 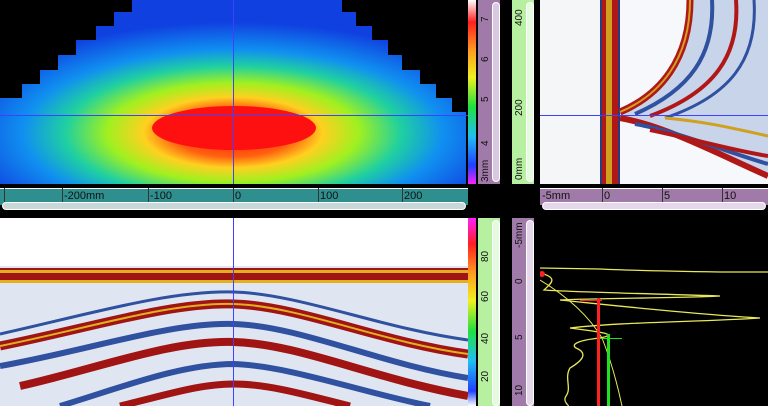 I want to click on cscan-y-tick-label: 6, so click(x=485, y=59).